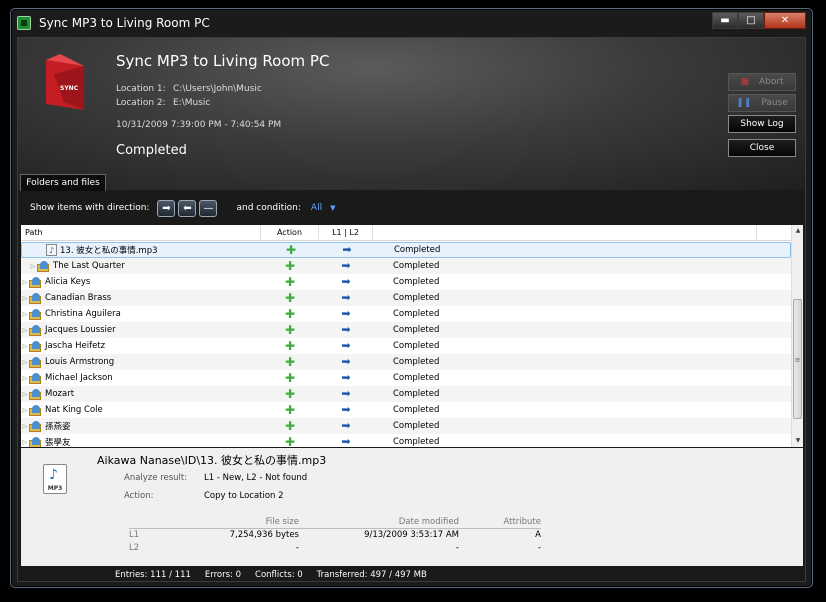 This screenshot has height=602, width=826. I want to click on location-1-value: C:\Users\John\Music, so click(217, 89).